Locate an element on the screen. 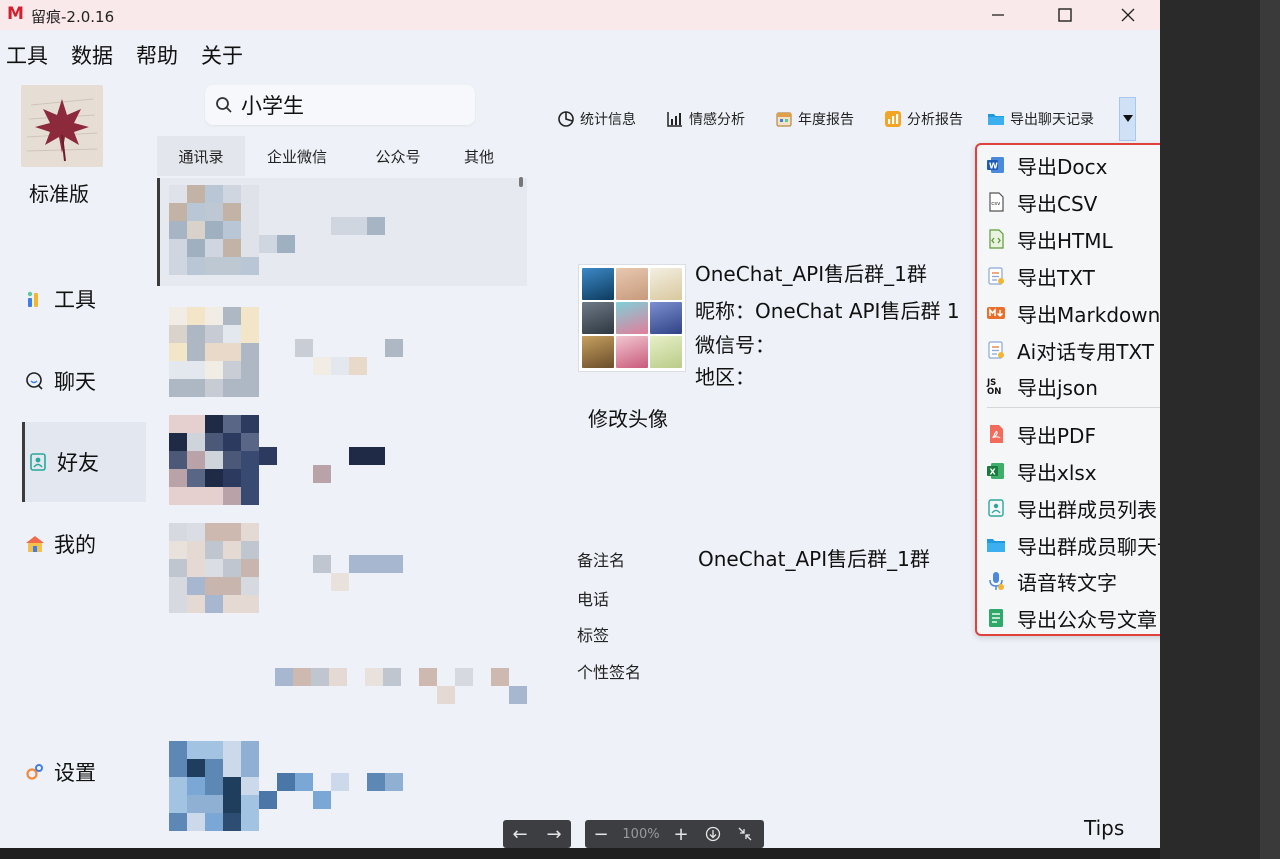 The height and width of the screenshot is (859, 1280). menu-item-export-markdown: 导出Markdown is located at coordinates (1072, 313).